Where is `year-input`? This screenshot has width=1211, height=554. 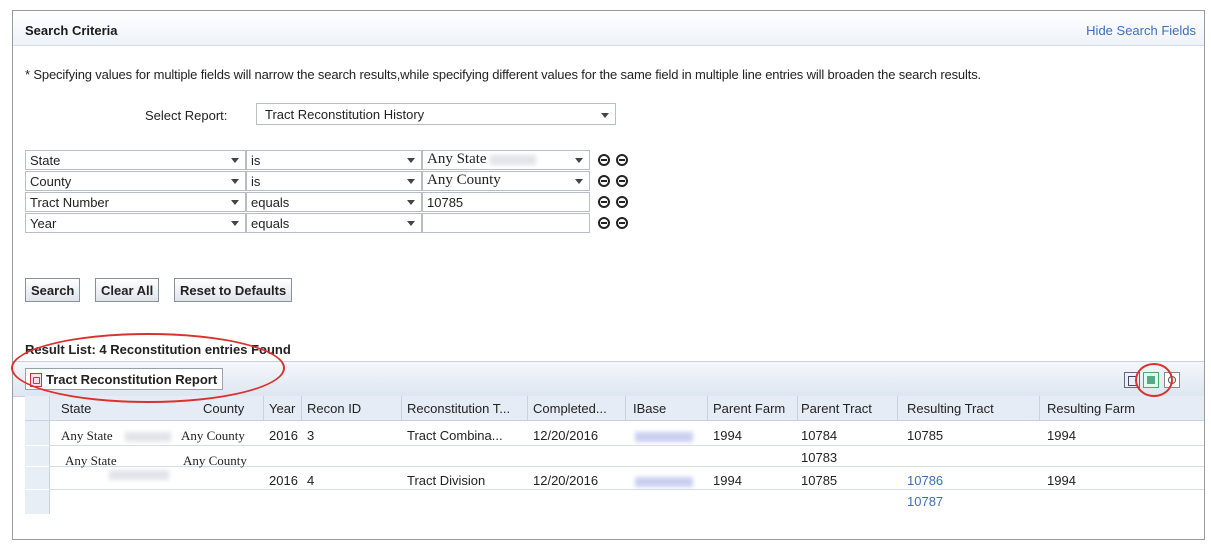
year-input is located at coordinates (506, 223).